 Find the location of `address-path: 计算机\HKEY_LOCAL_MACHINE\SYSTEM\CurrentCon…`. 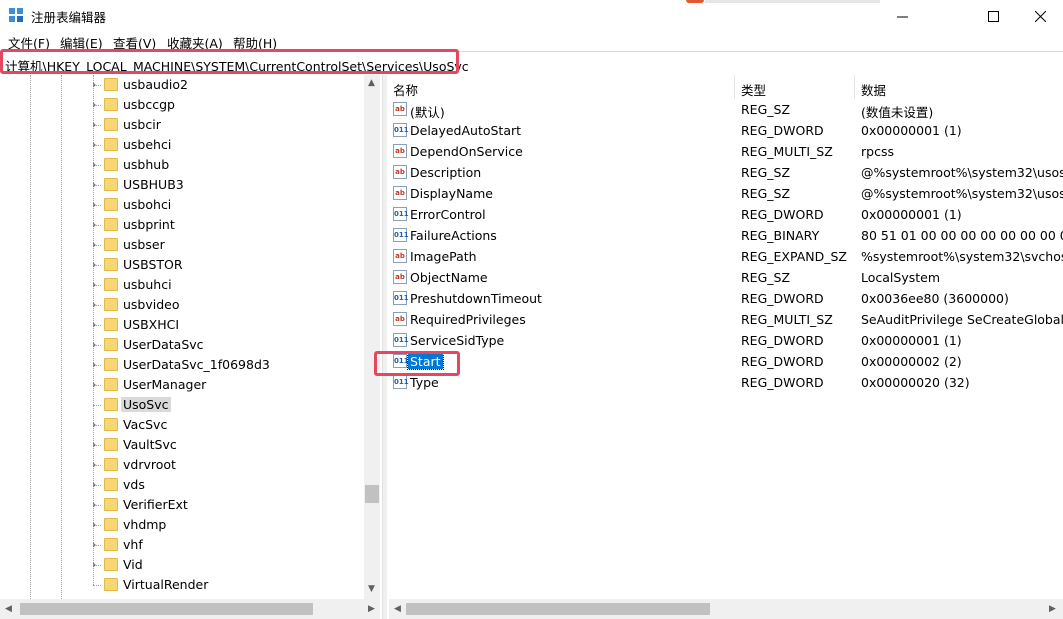

address-path: 计算机\HKEY_LOCAL_MACHINE\SYSTEM\CurrentCon… is located at coordinates (237, 65).